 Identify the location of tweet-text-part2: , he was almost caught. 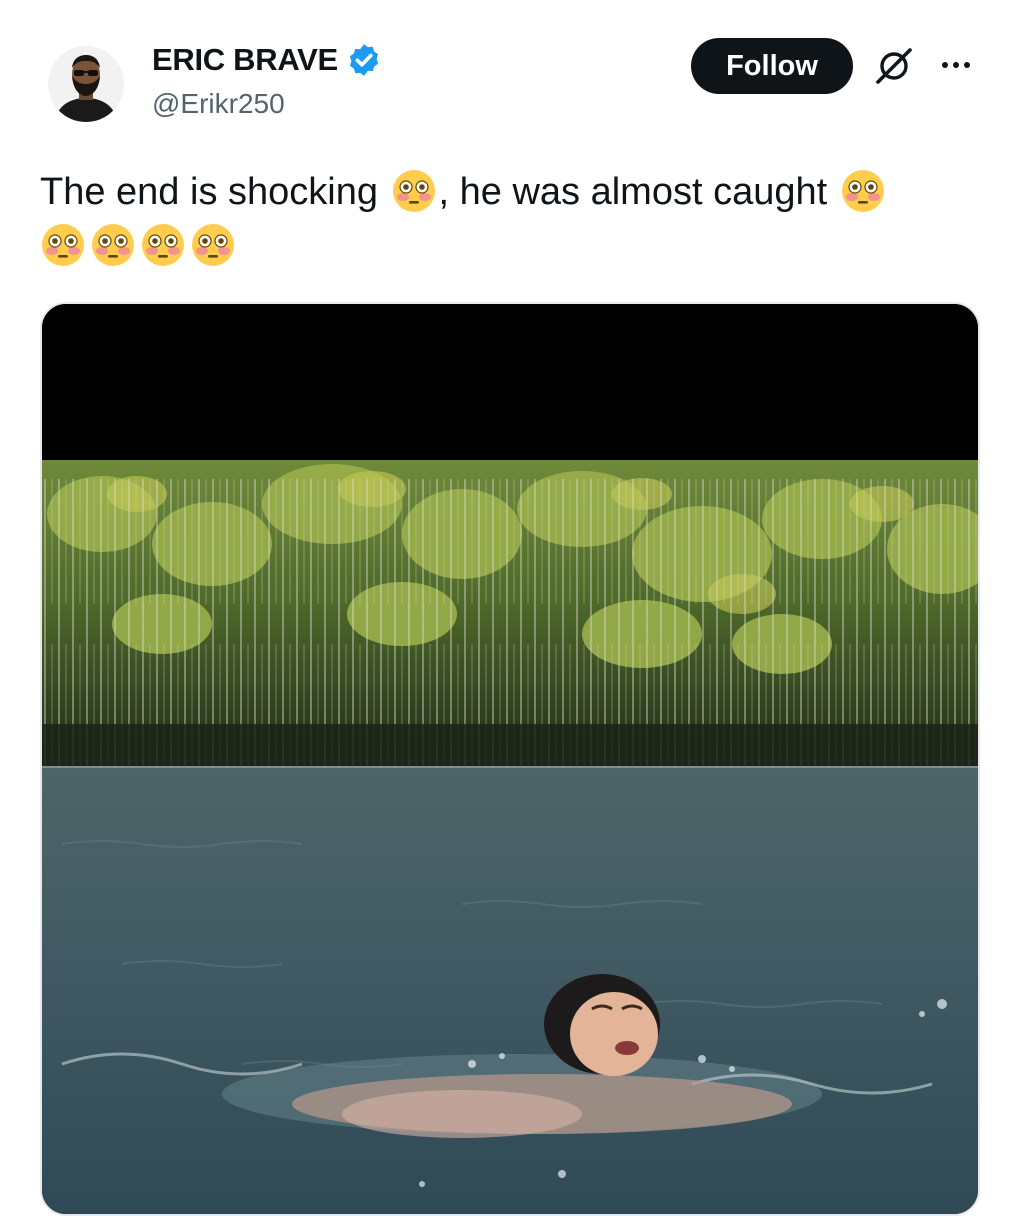
(638, 192).